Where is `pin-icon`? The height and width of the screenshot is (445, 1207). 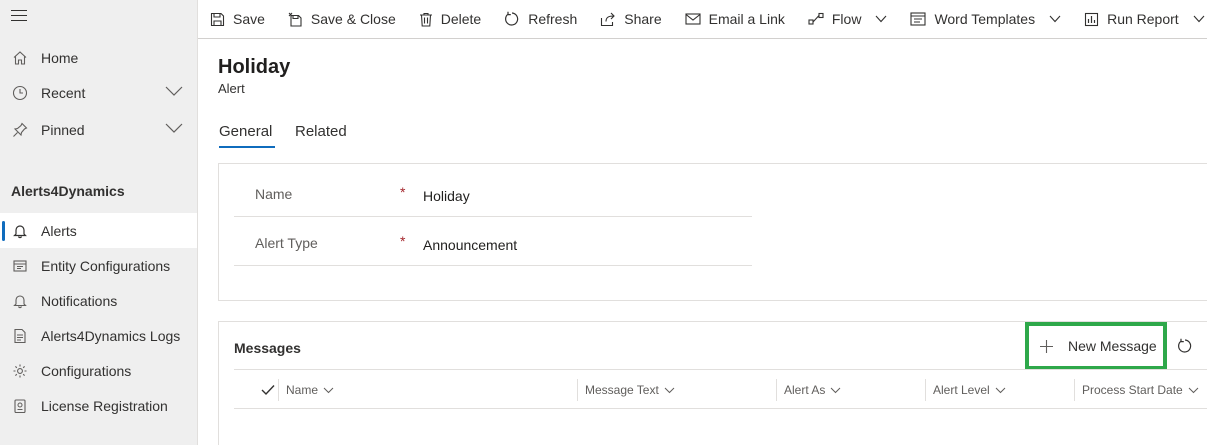 pin-icon is located at coordinates (20, 130).